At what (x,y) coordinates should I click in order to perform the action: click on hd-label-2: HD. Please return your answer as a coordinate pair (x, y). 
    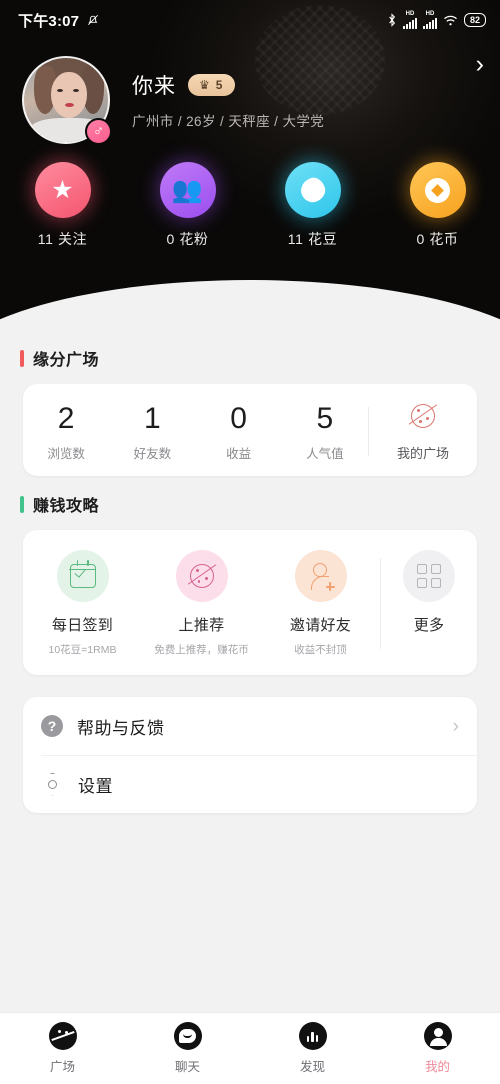
    Looking at the image, I should click on (430, 14).